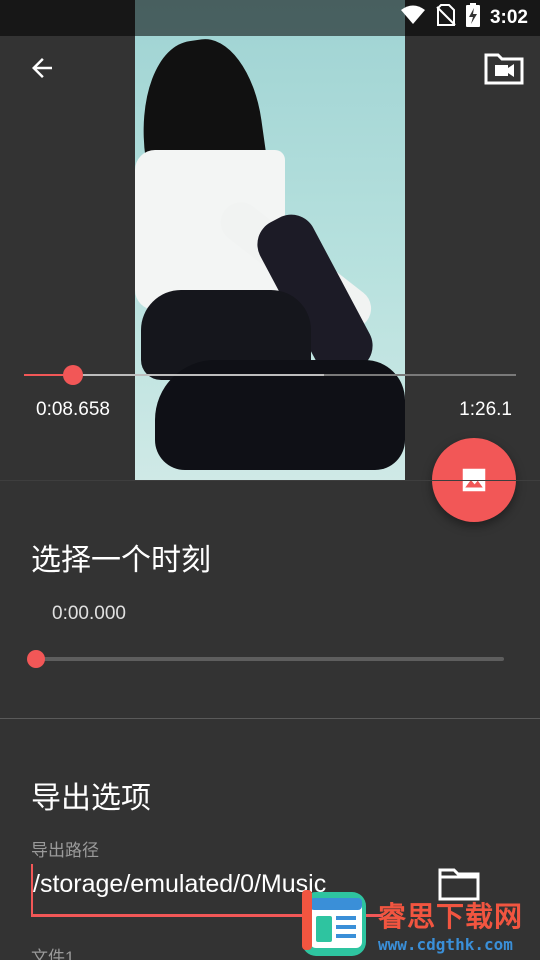 This screenshot has height=960, width=540. What do you see at coordinates (36, 659) in the screenshot?
I see `moment-slider-thumb` at bounding box center [36, 659].